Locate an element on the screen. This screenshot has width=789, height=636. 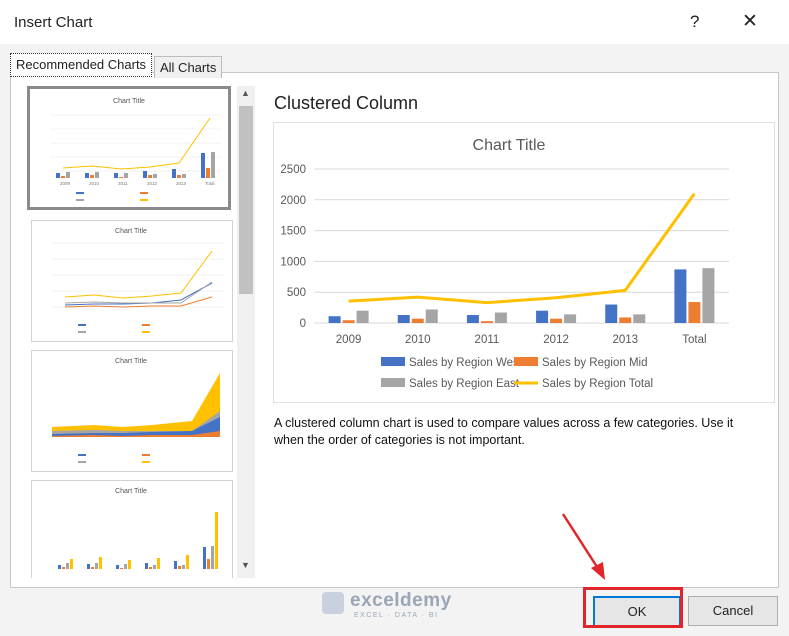
scroll-down-icon: ▼ is located at coordinates (245, 565).